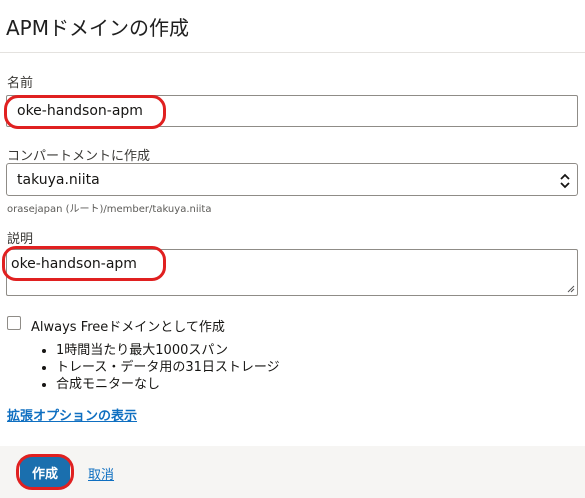  What do you see at coordinates (128, 327) in the screenshot?
I see `always-free-label: Always Freeドメインとして作成` at bounding box center [128, 327].